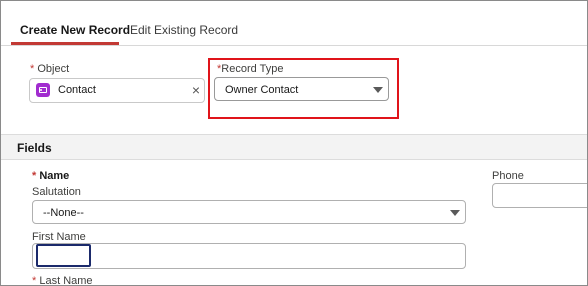 The image size is (588, 286). I want to click on record-type-label-text: Record Type, so click(252, 69).